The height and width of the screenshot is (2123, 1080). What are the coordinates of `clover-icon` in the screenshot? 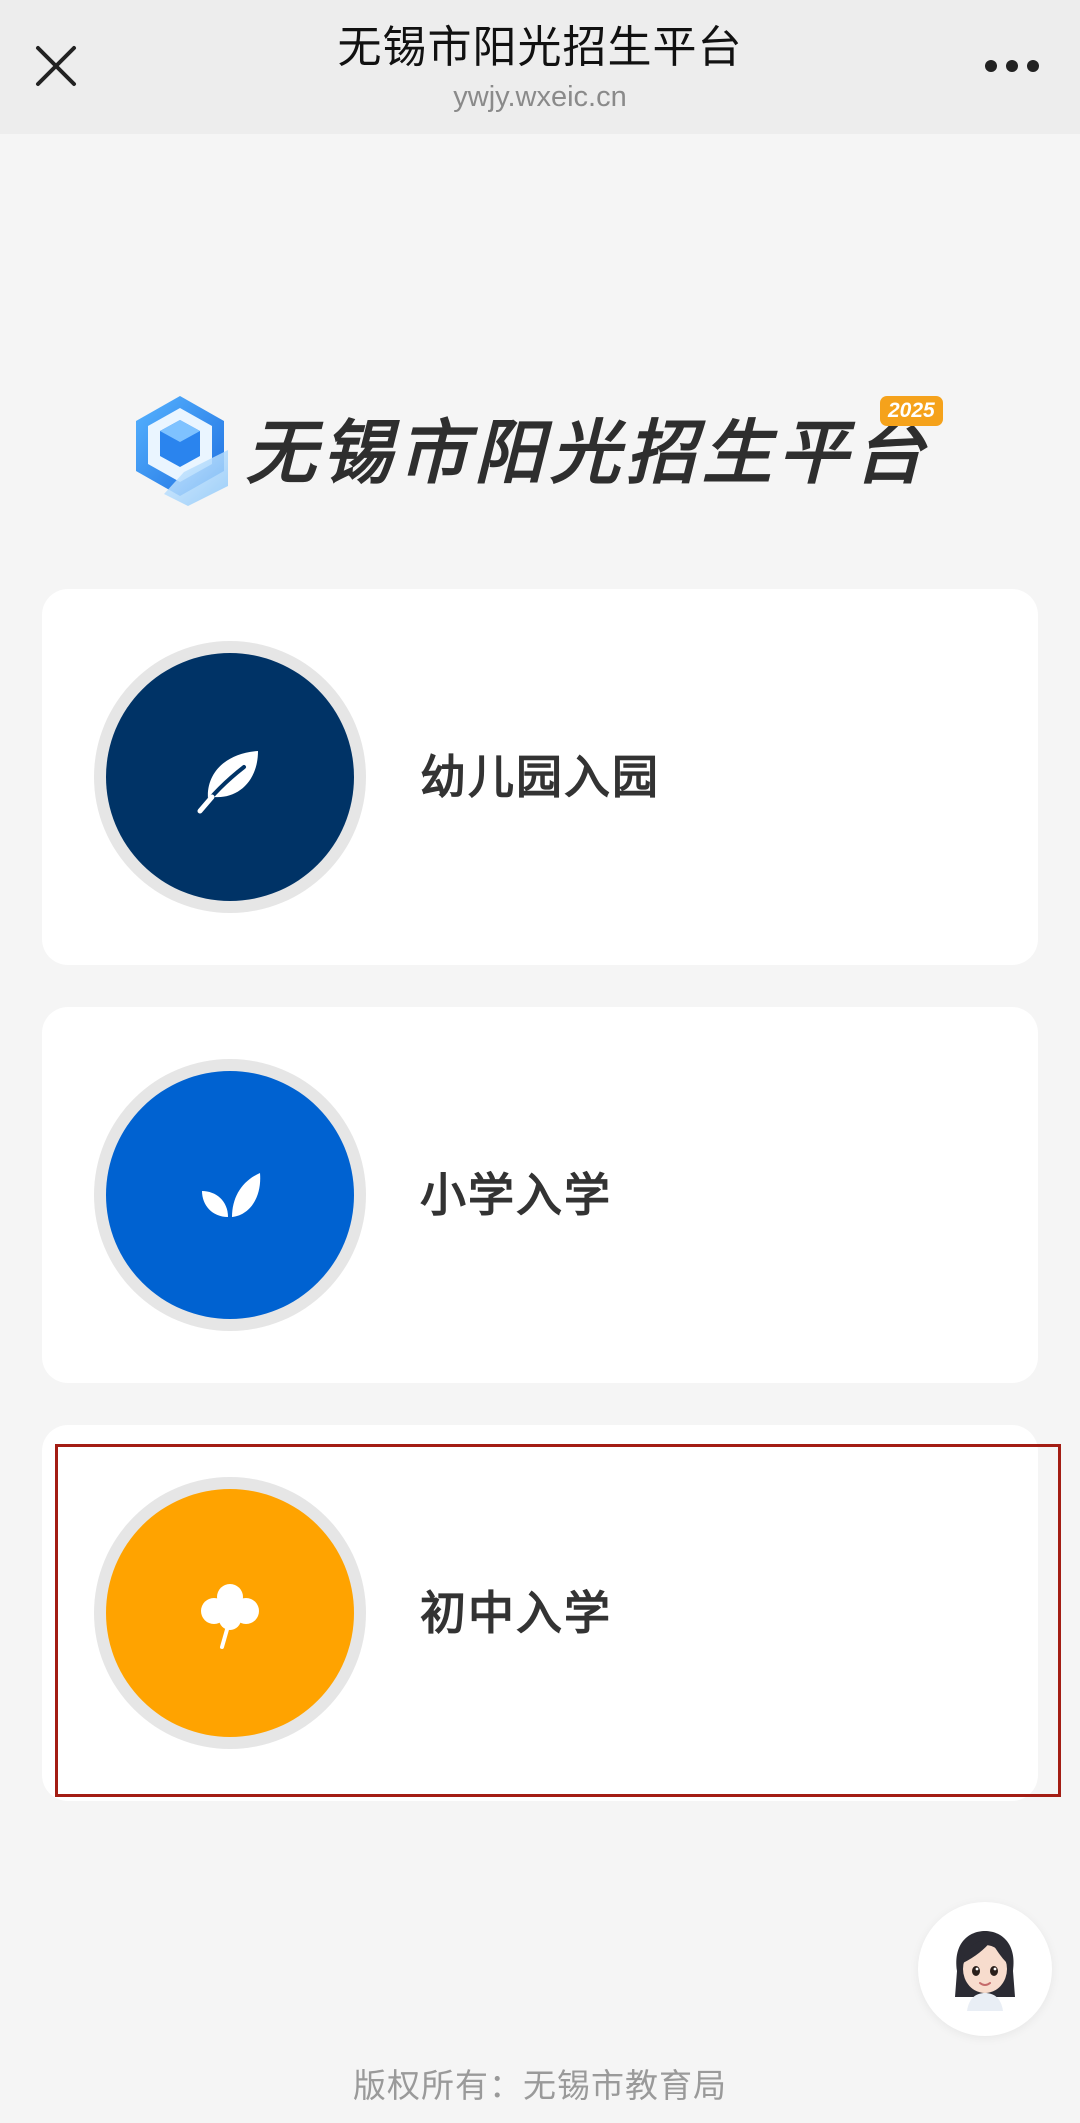 It's located at (230, 1616).